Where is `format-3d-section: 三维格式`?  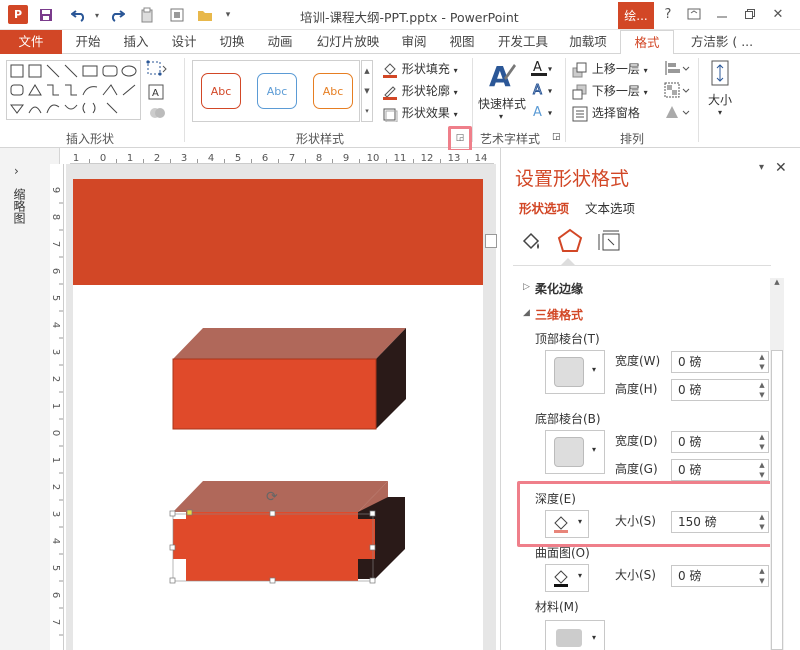
format-3d-section: 三维格式 is located at coordinates (559, 314).